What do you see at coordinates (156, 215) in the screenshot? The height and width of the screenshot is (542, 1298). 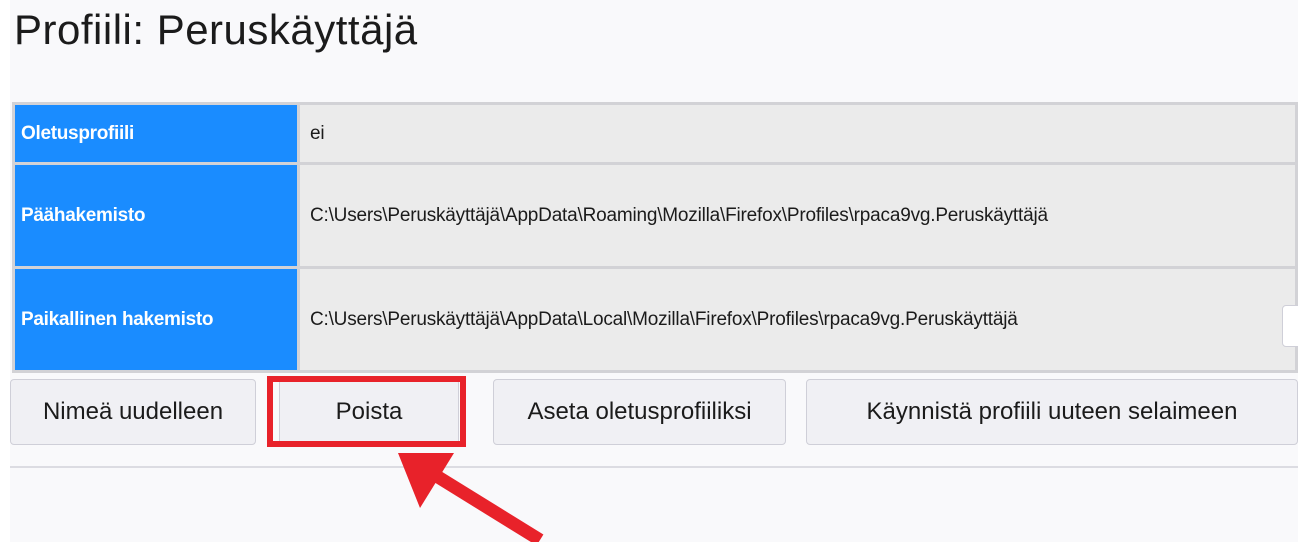 I see `row-label-root-directory: Päähakemisto` at bounding box center [156, 215].